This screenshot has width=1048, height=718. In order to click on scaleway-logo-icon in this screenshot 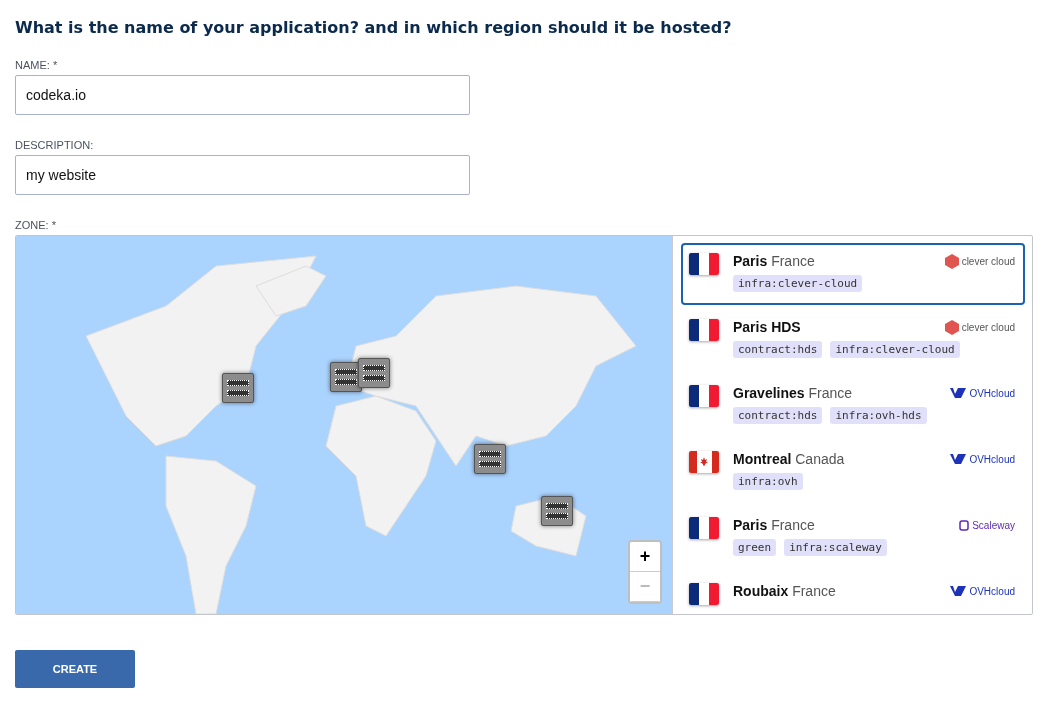, I will do `click(964, 525)`.